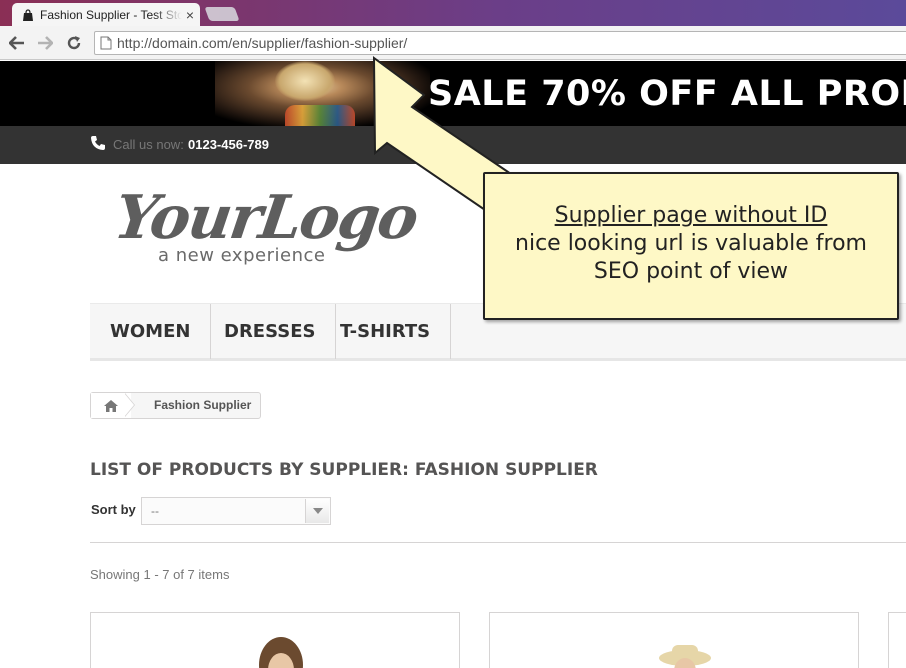  Describe the element at coordinates (203, 405) in the screenshot. I see `breadcrumb-current: Fashion Supplier` at that location.